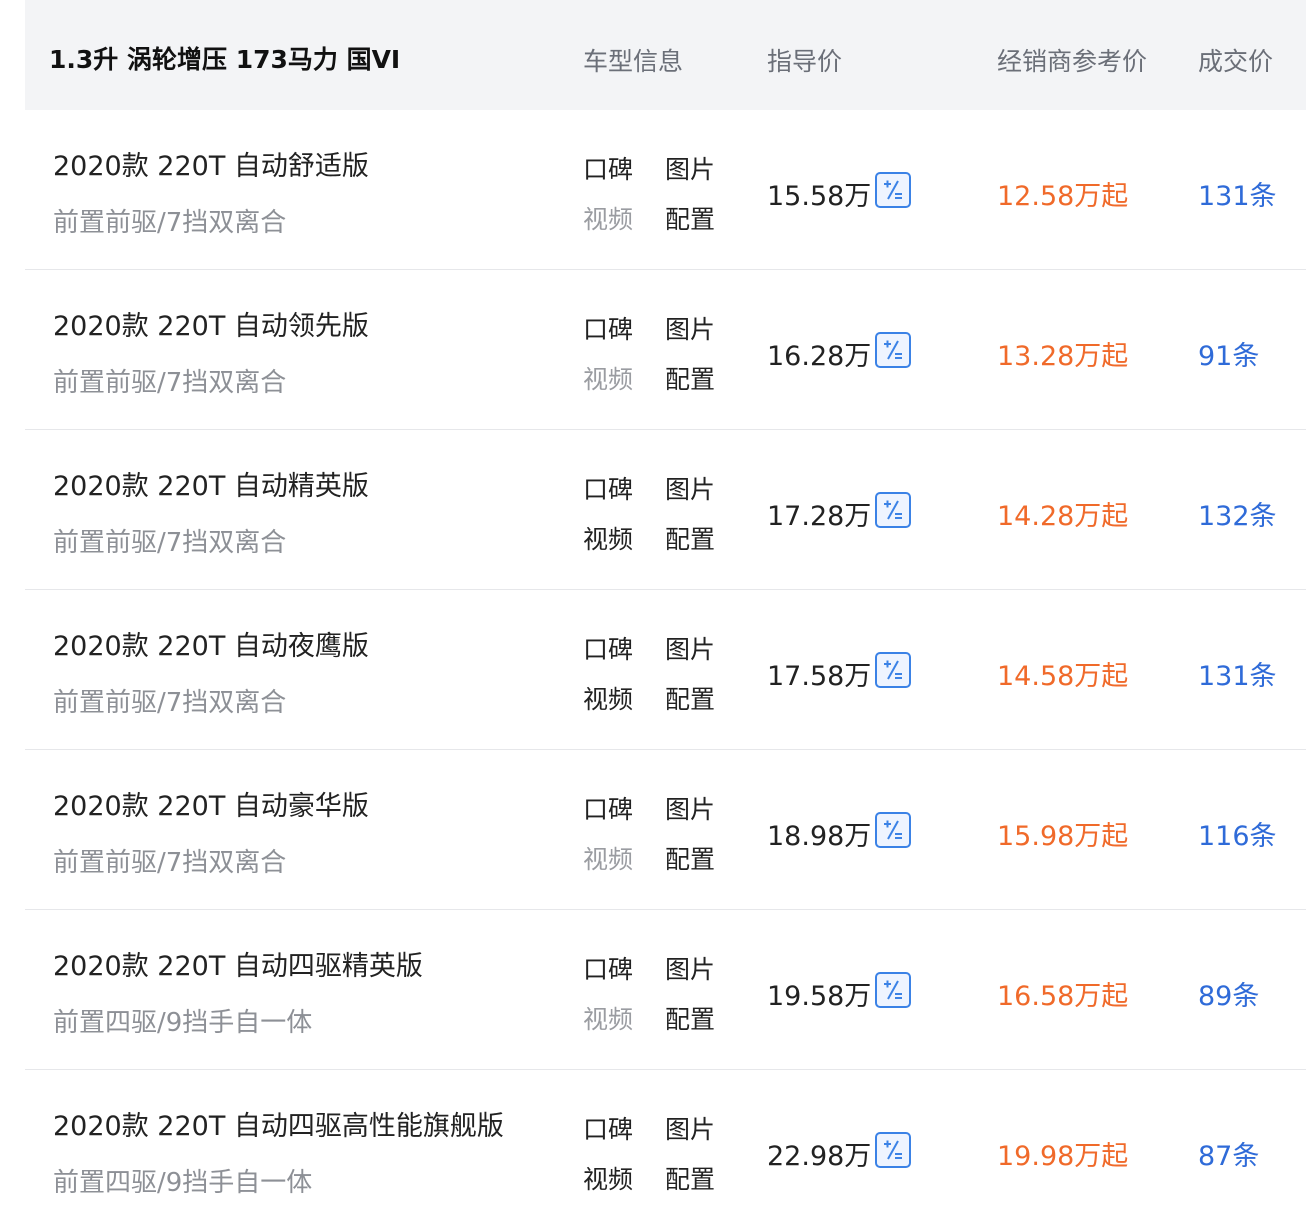  I want to click on guide-price: 15.58万, so click(819, 196).